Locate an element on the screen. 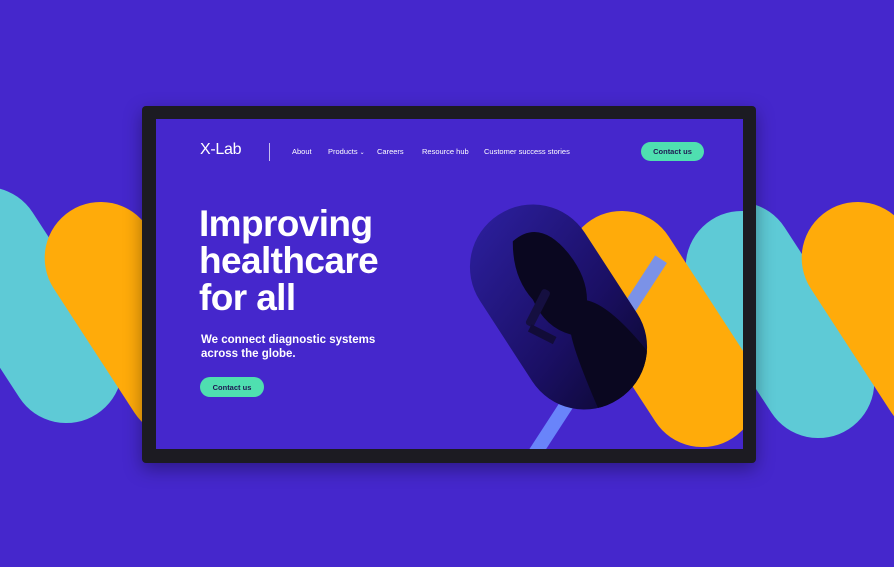 Image resolution: width=894 pixels, height=567 pixels. nav-item-customer-success-stories: Customer success stories is located at coordinates (527, 151).